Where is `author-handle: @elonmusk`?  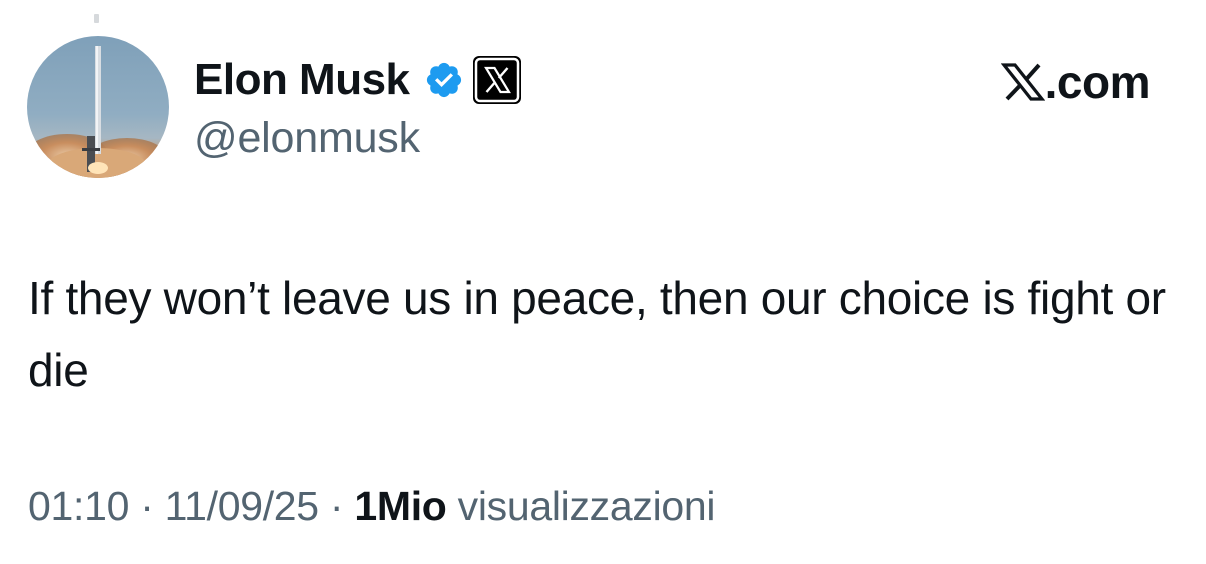 author-handle: @elonmusk is located at coordinates (307, 138).